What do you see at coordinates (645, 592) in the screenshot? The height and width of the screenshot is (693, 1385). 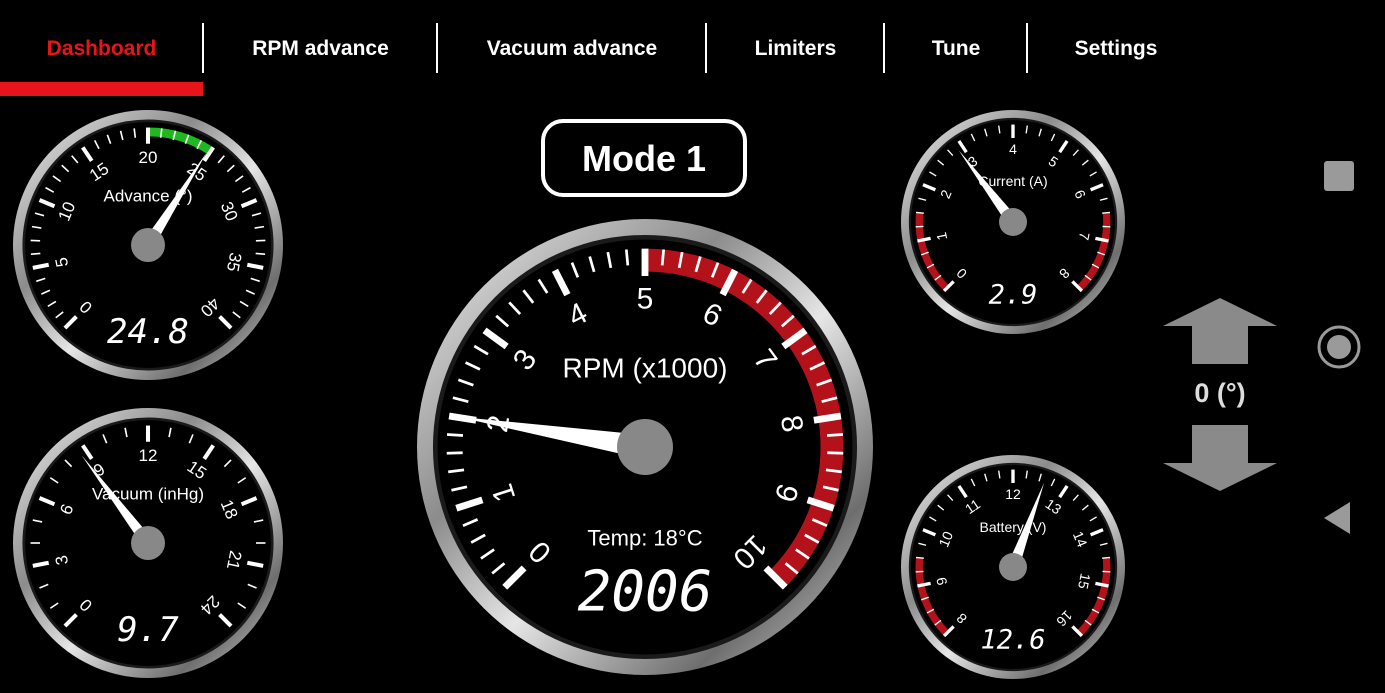 I see `rpm-readout: 2006` at bounding box center [645, 592].